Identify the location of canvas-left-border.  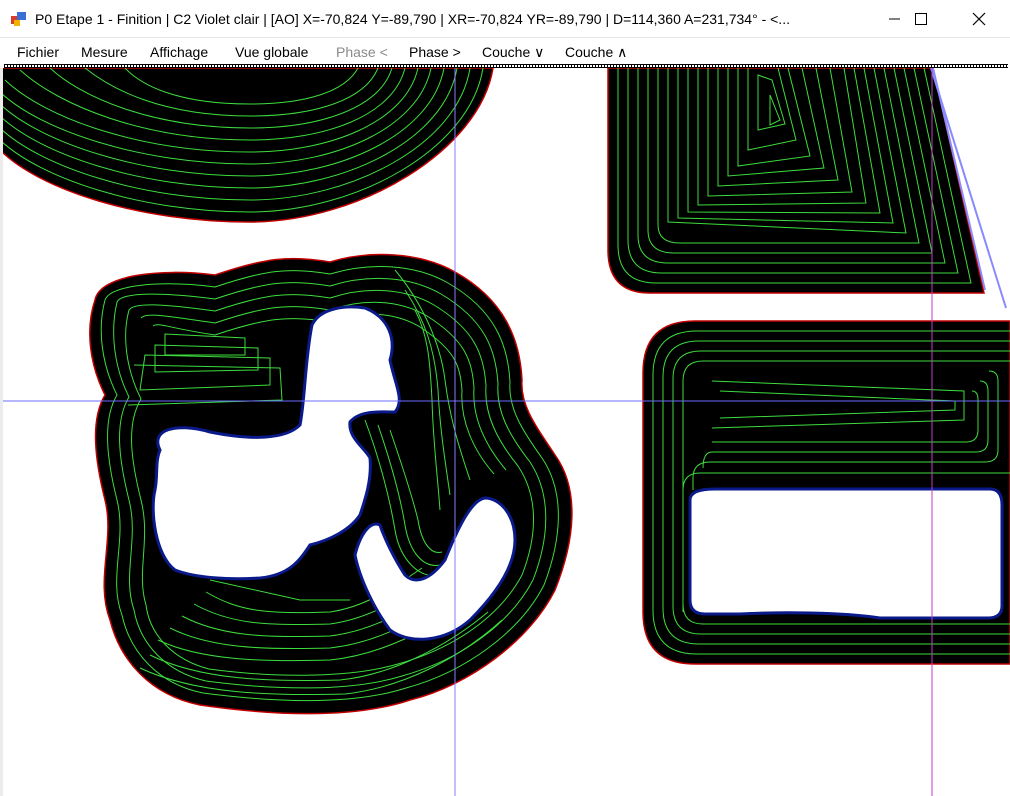
(1, 432).